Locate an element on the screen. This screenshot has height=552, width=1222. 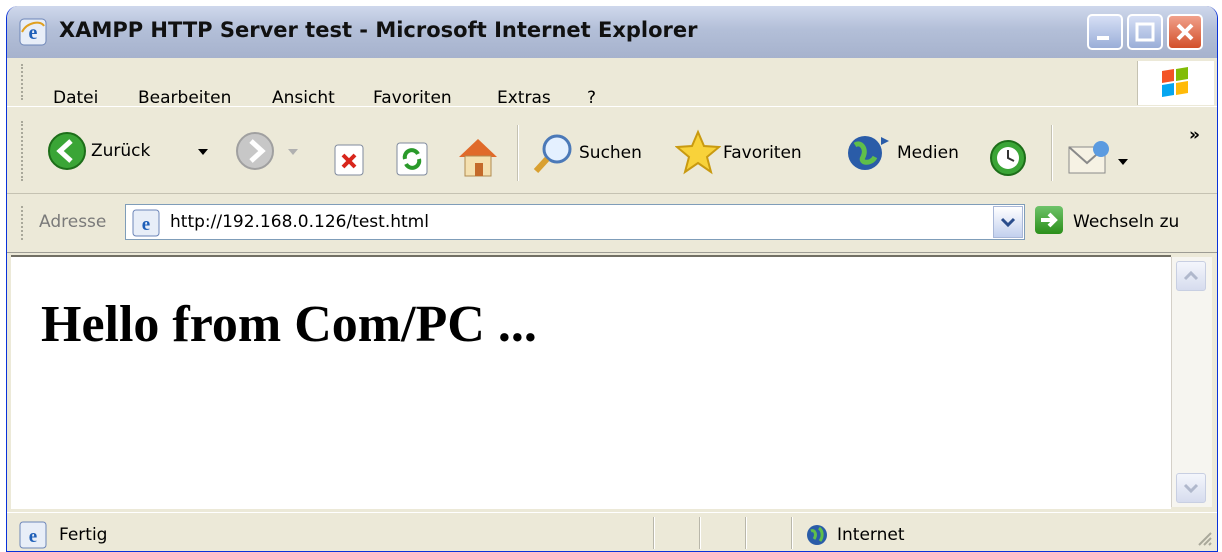
scroll-up-button is located at coordinates (1191, 276).